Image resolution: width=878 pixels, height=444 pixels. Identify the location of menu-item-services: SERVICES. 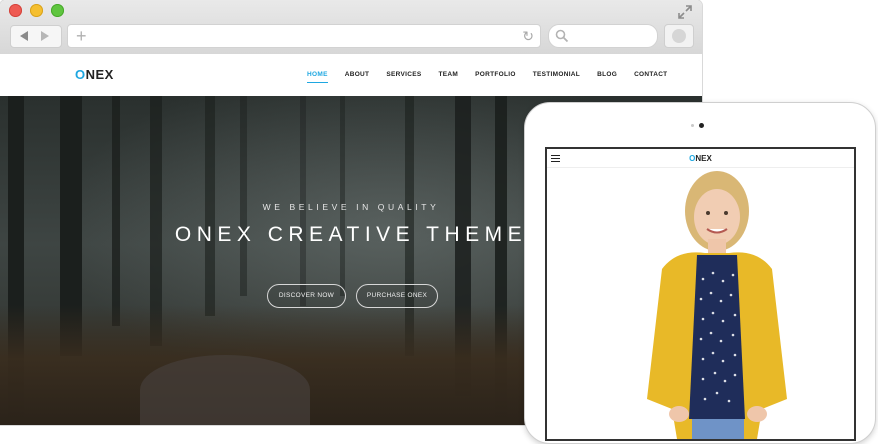
(403, 74).